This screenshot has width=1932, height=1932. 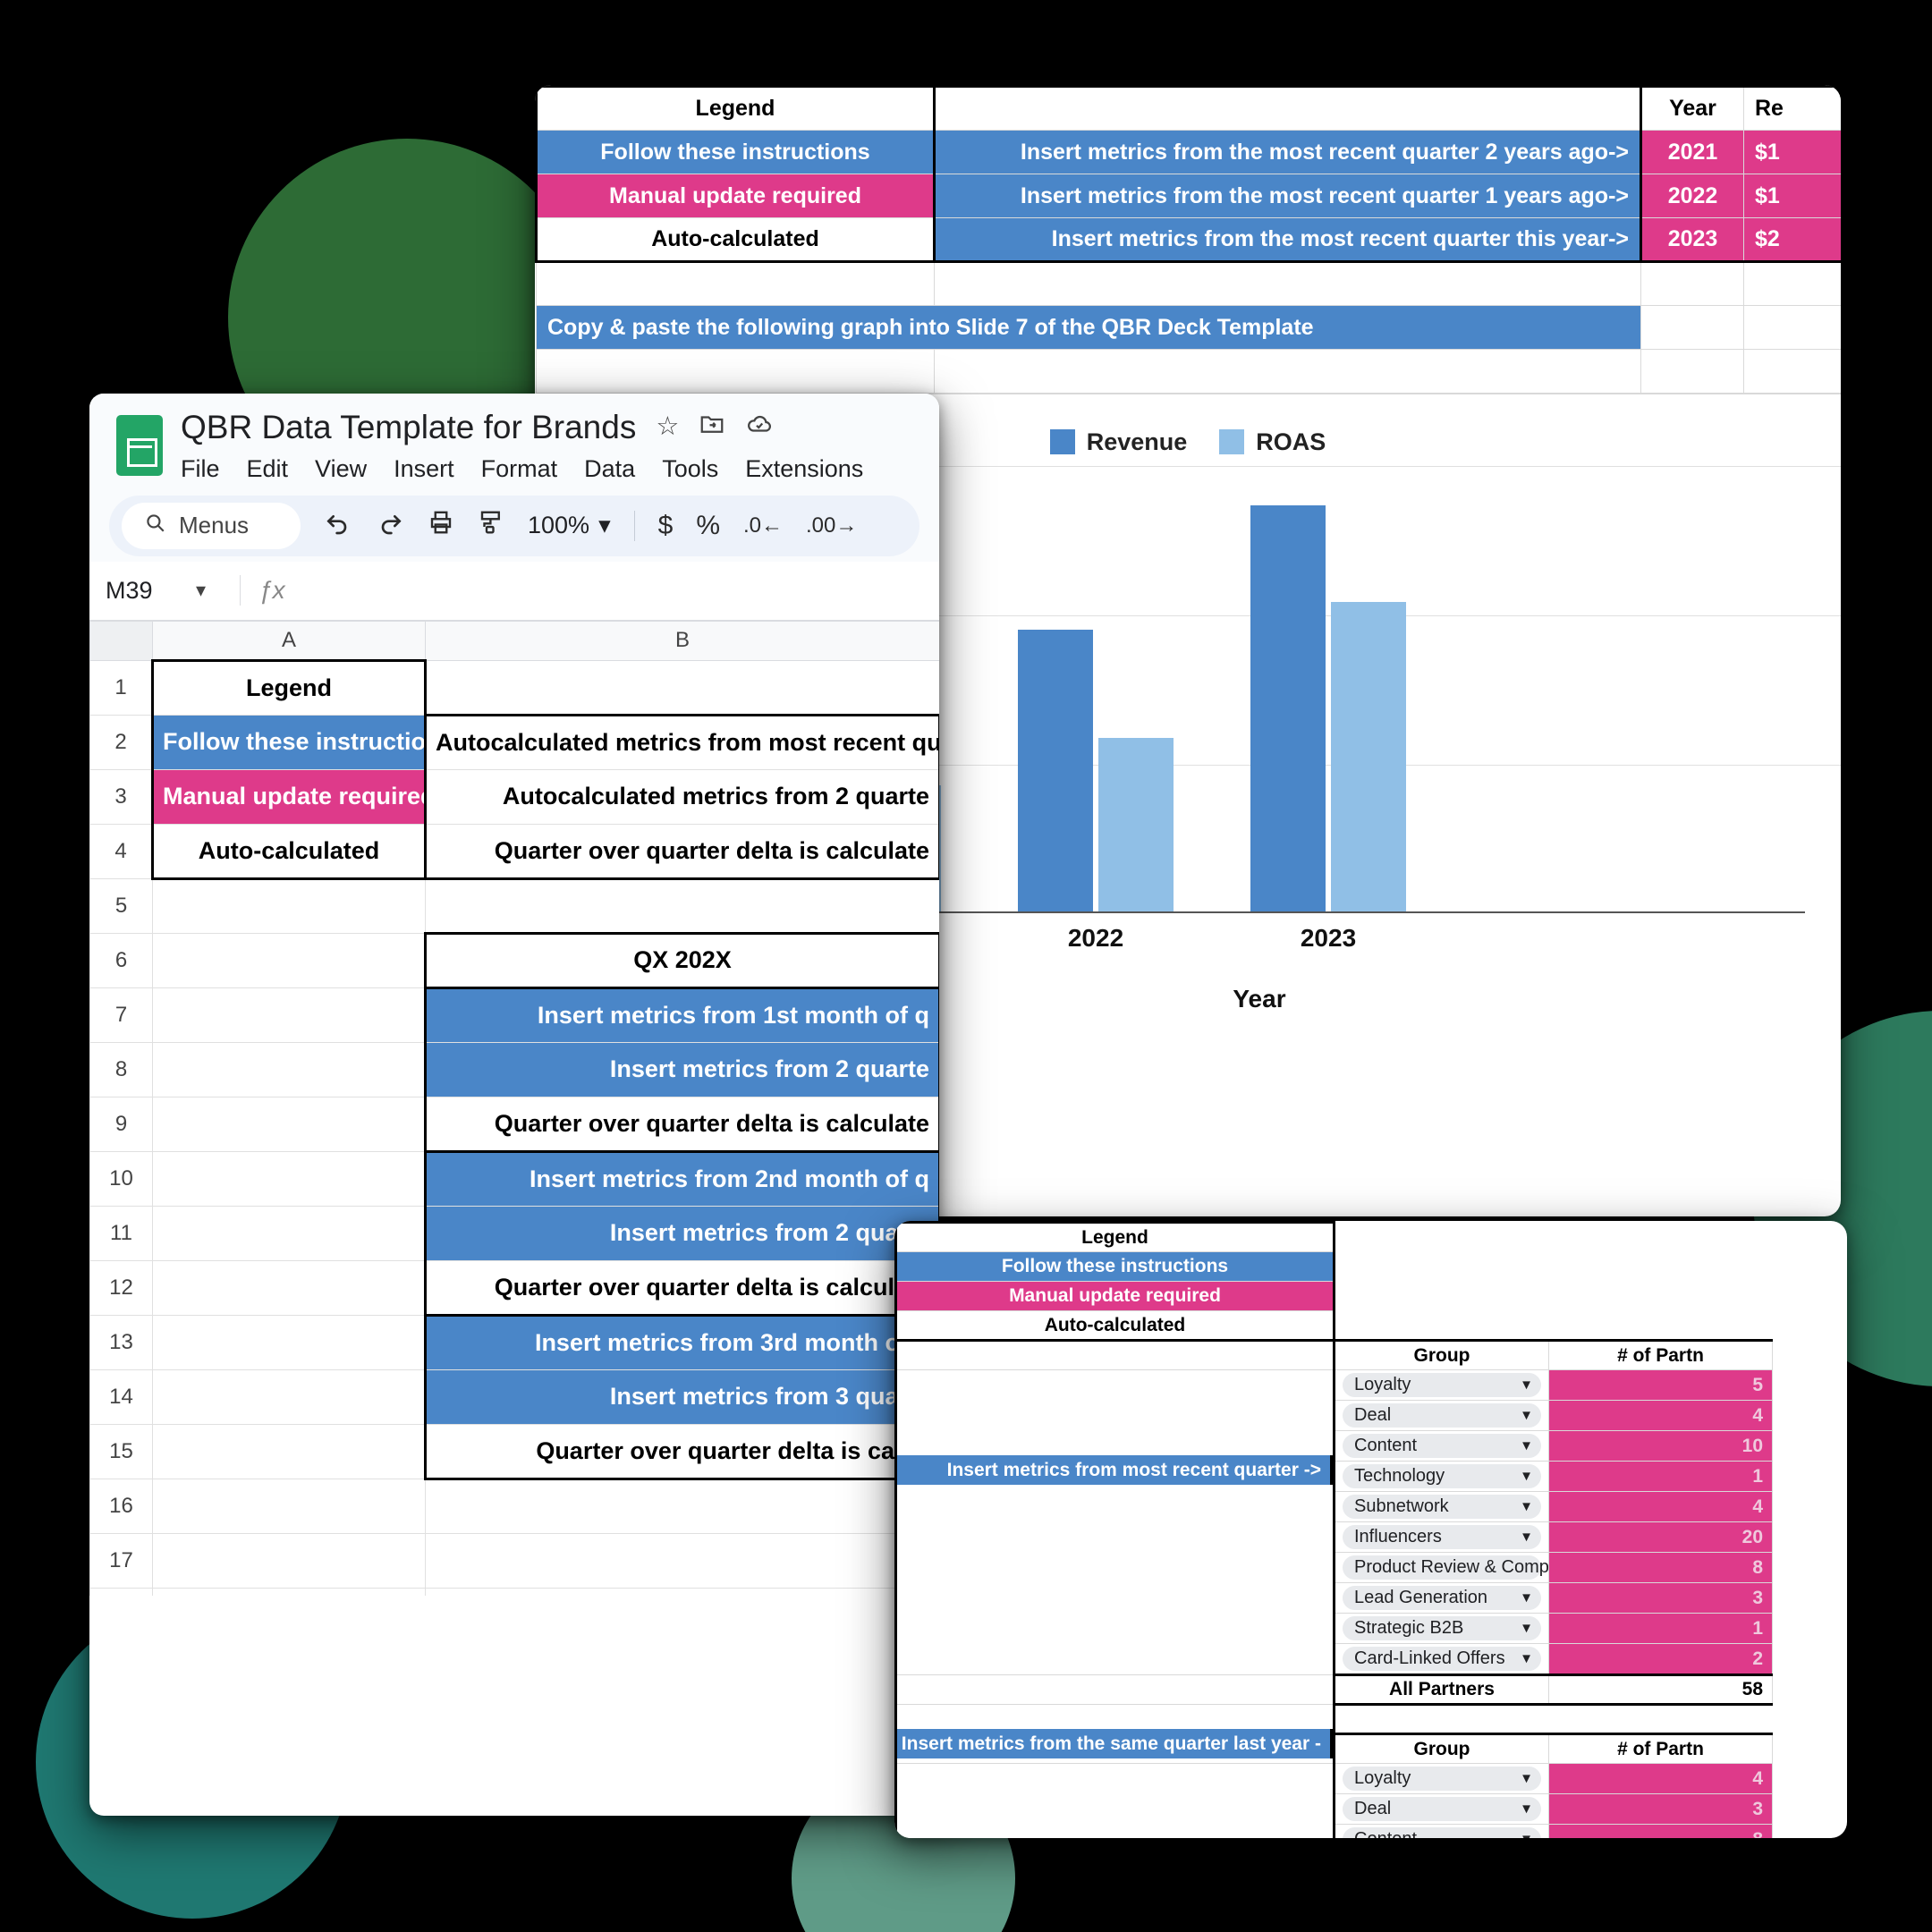 I want to click on decrease-decimal-button: .0←, so click(x=763, y=525).